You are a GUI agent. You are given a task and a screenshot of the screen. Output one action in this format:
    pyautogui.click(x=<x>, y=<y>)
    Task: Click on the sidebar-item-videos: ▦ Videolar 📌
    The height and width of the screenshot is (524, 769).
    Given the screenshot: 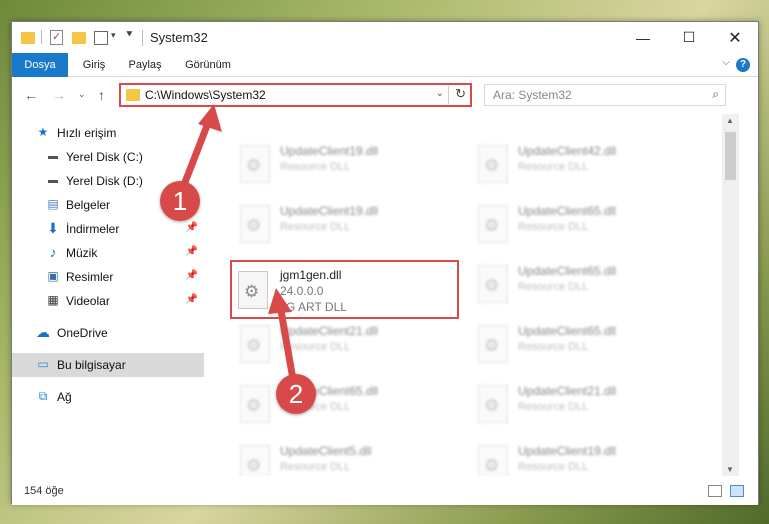 What is the action you would take?
    pyautogui.click(x=108, y=301)
    